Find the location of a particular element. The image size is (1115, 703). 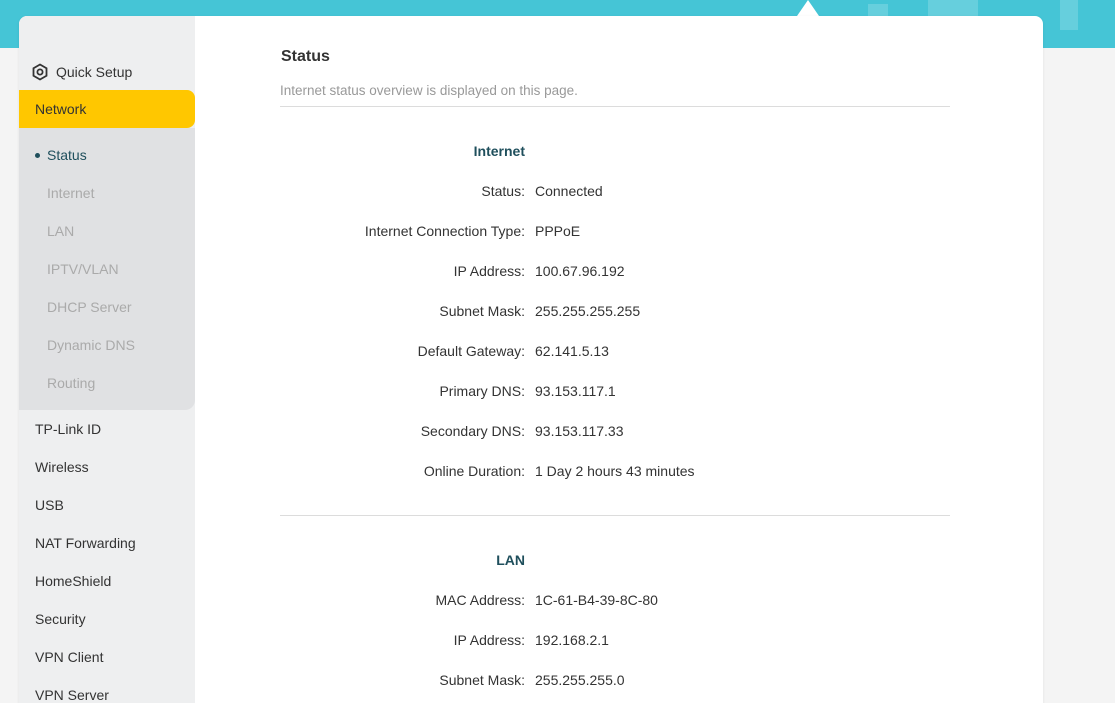

submenu-item-lan: LAN is located at coordinates (60, 231).